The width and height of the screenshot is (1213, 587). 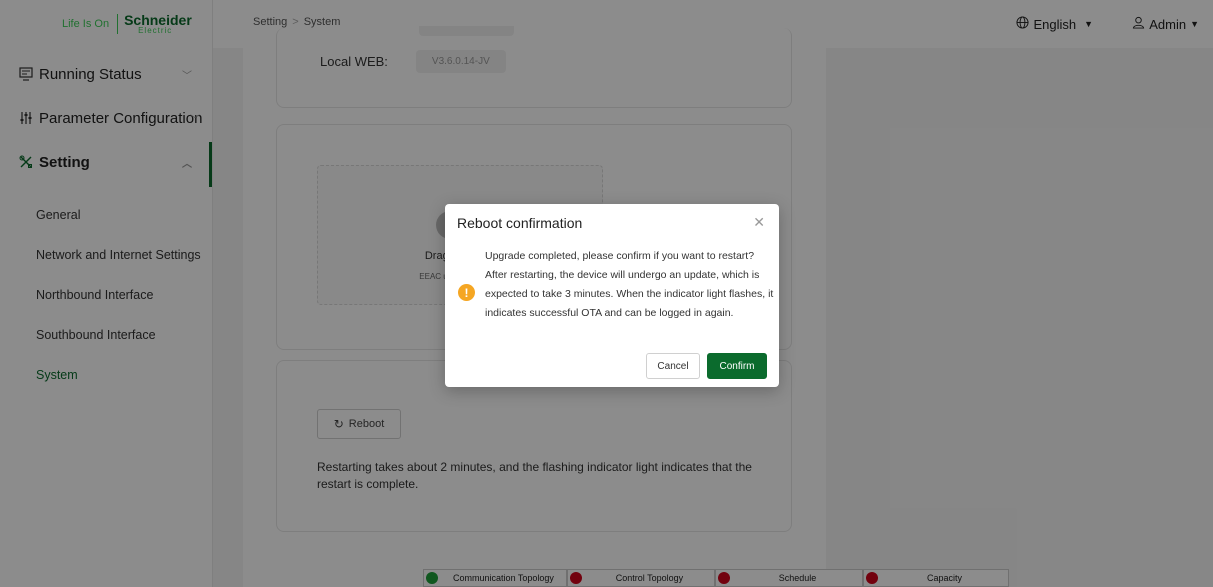 What do you see at coordinates (673, 366) in the screenshot?
I see `cancel-button: Cancel` at bounding box center [673, 366].